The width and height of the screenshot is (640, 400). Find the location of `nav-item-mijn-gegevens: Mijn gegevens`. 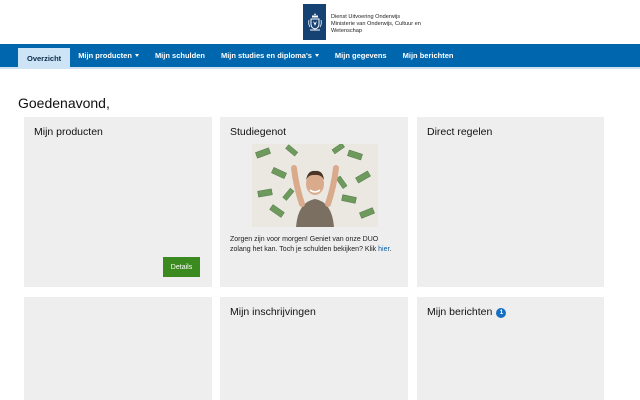

nav-item-mijn-gegevens: Mijn gegevens is located at coordinates (361, 55).